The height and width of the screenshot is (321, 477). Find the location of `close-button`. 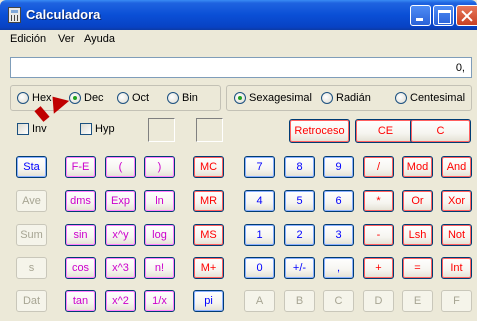

close-button is located at coordinates (466, 15).